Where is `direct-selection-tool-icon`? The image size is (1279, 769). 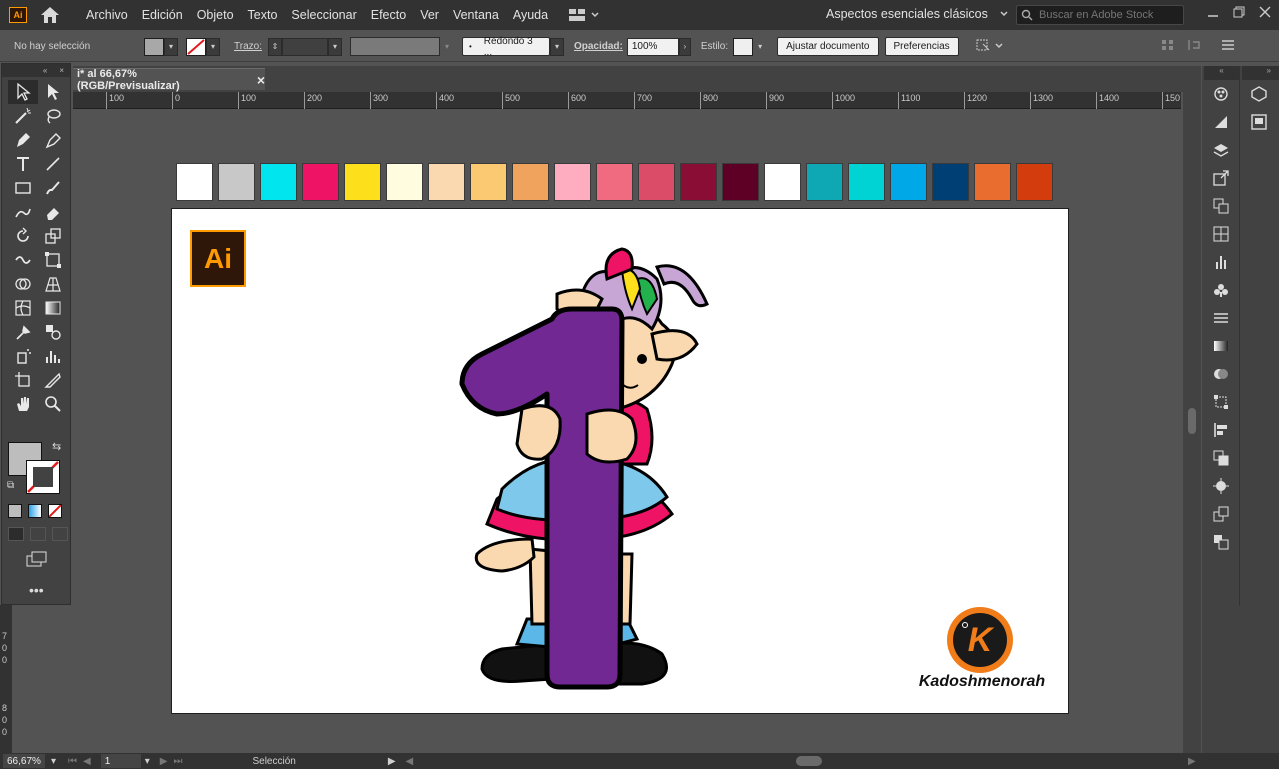 direct-selection-tool-icon is located at coordinates (53, 92).